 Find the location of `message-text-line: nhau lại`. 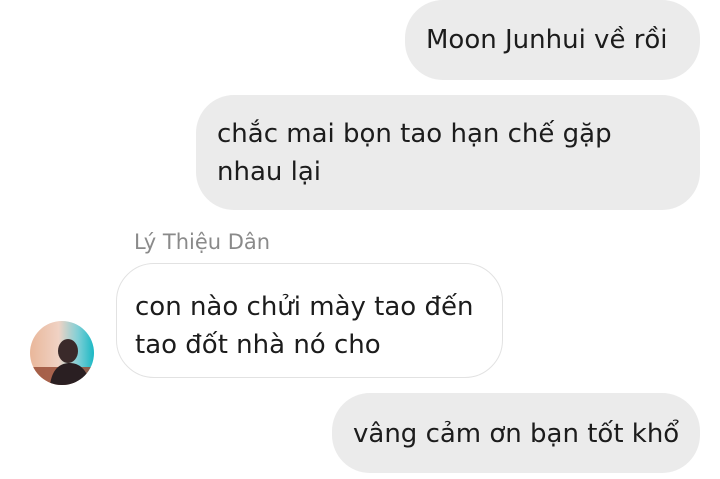

message-text-line: nhau lại is located at coordinates (269, 172).